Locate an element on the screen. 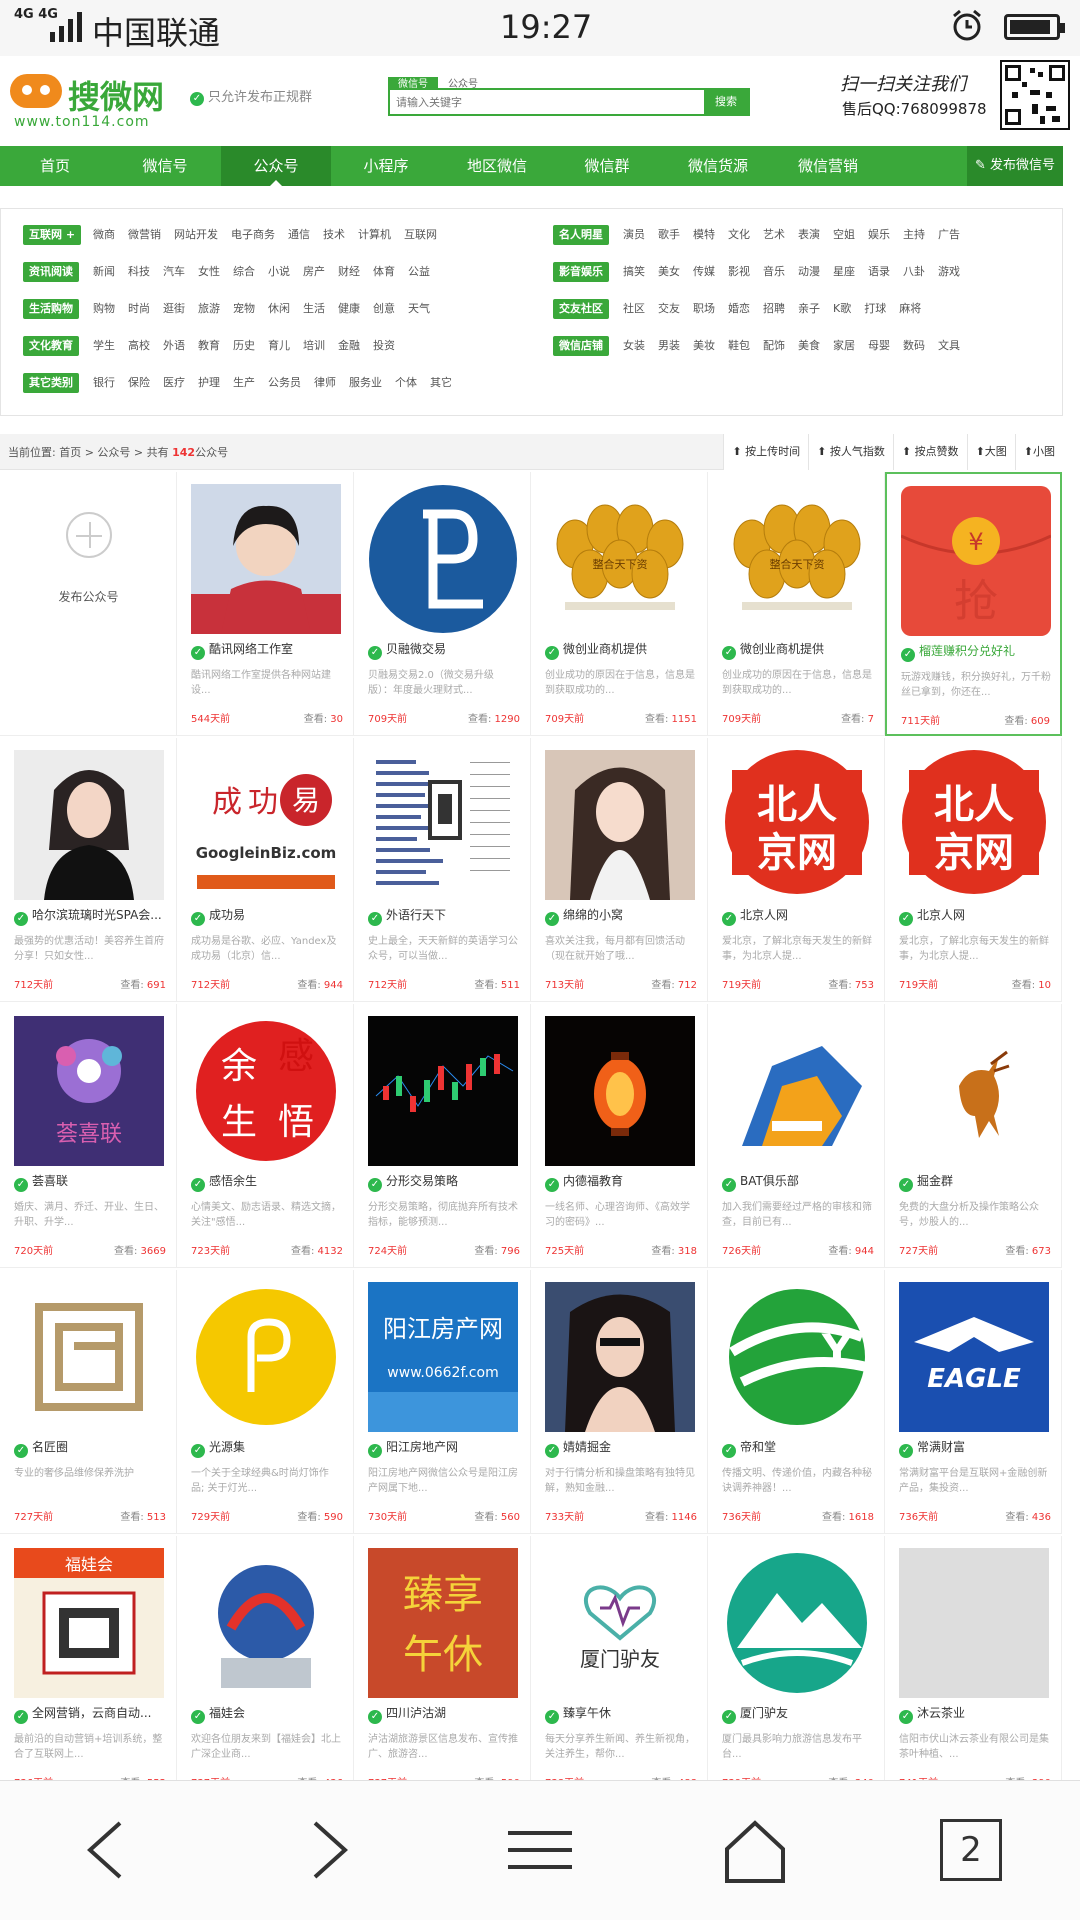  nav-mini-programs: 小程序 is located at coordinates (386, 166).